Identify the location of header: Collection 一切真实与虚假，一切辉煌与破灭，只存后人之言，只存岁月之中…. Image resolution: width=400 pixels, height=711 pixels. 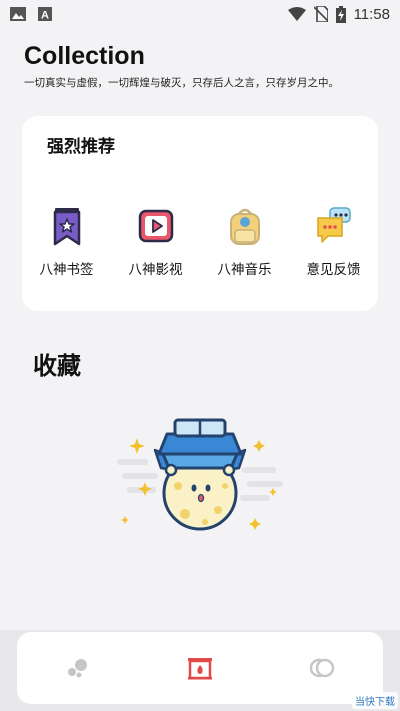
(181, 66).